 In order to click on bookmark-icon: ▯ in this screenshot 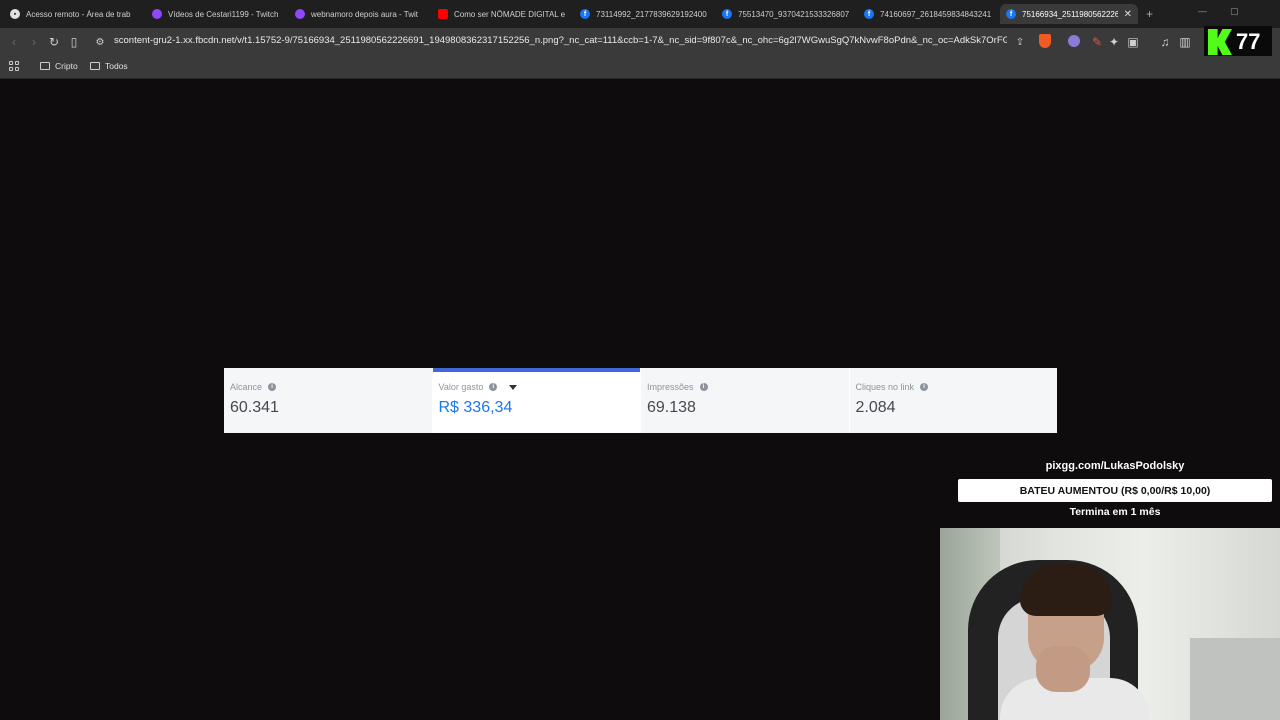, I will do `click(74, 42)`.